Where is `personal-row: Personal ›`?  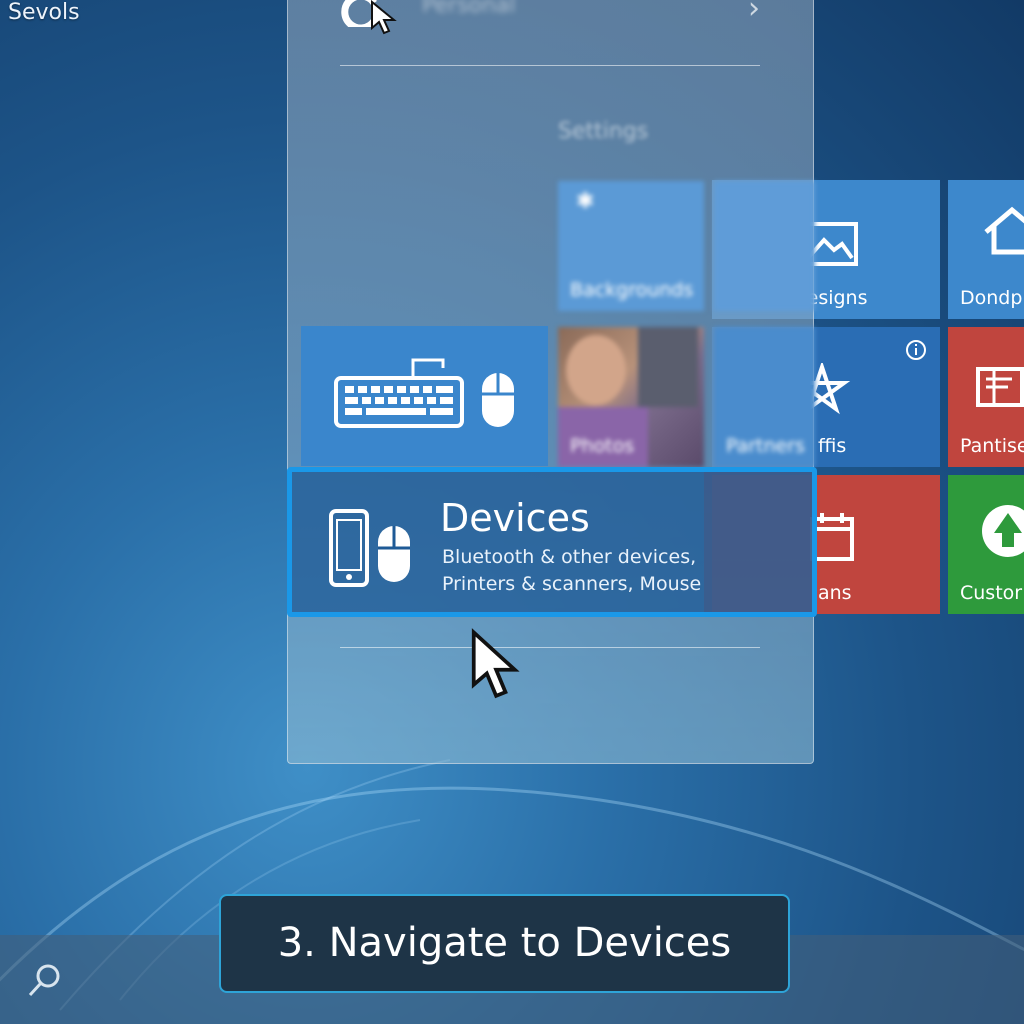
personal-row: Personal › is located at coordinates (550, 16).